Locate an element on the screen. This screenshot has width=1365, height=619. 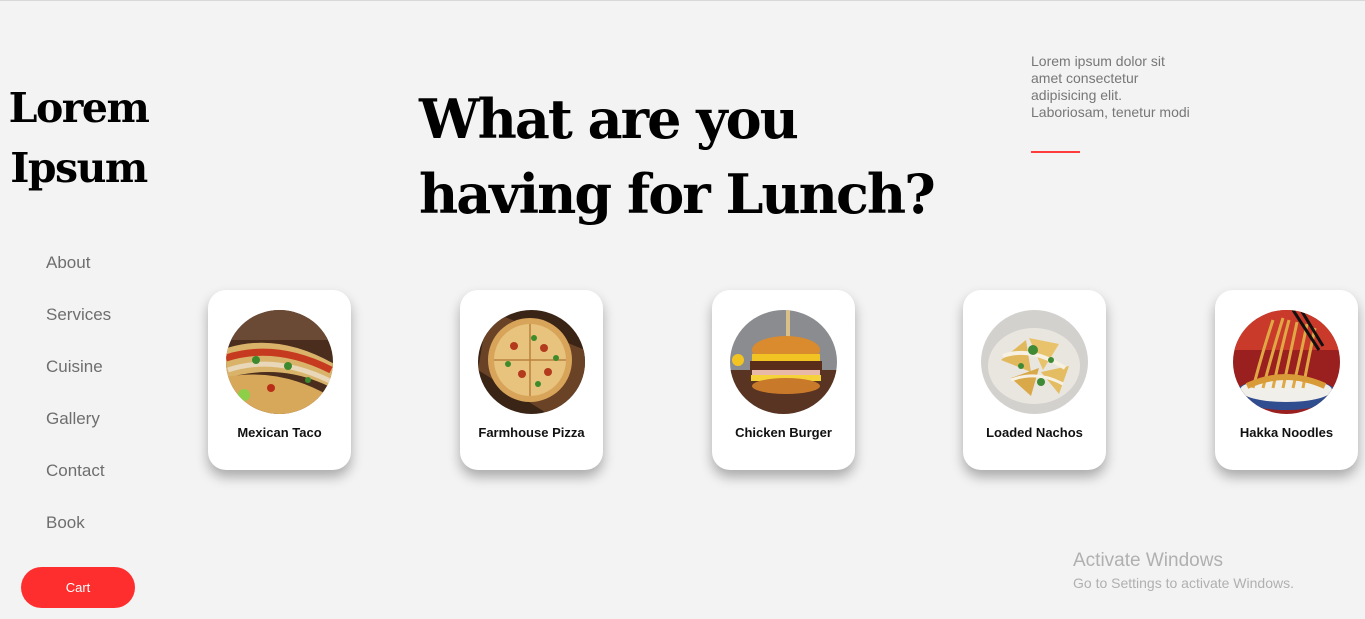
taco-photo is located at coordinates (279, 362).